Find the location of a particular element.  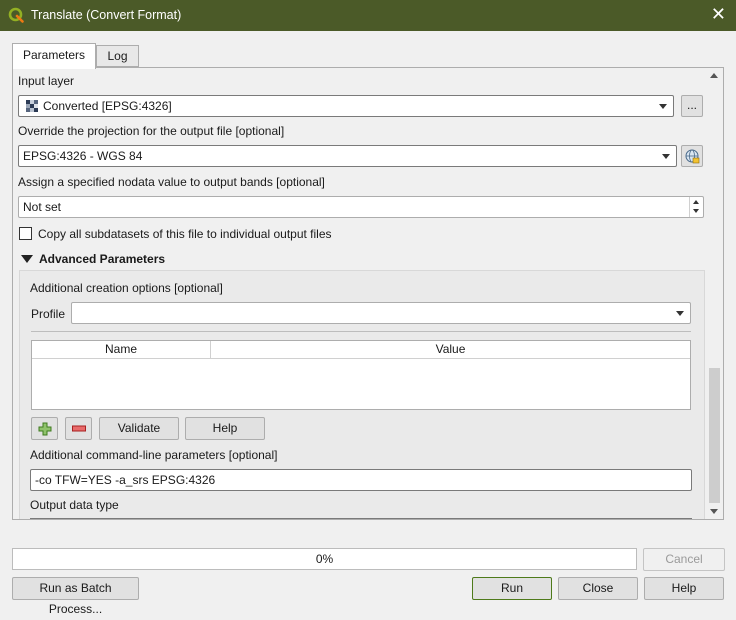

creation-options-label: Additional creation options [optional] is located at coordinates (126, 288).